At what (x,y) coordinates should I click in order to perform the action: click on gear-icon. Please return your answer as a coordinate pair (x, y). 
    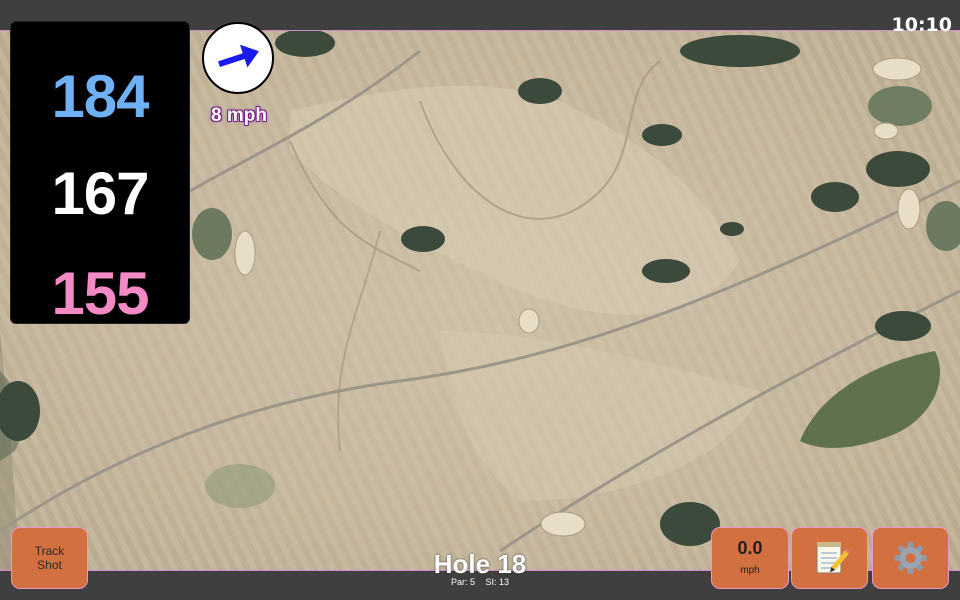
    Looking at the image, I should click on (910, 558).